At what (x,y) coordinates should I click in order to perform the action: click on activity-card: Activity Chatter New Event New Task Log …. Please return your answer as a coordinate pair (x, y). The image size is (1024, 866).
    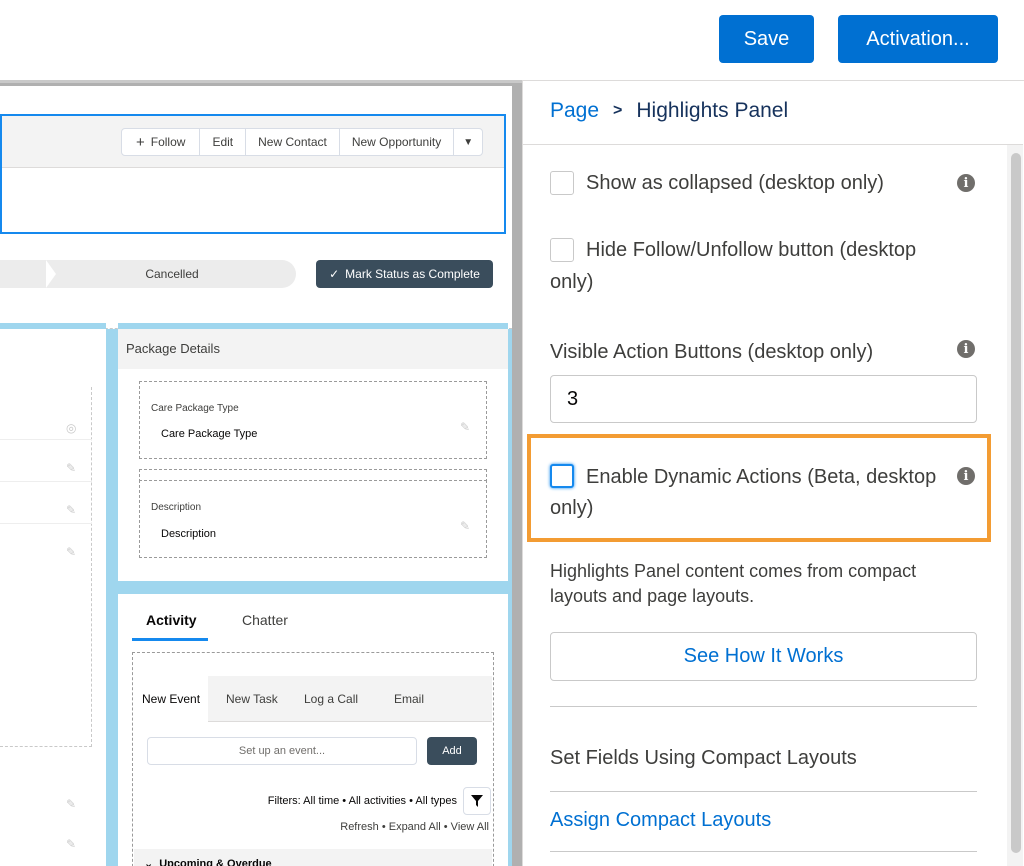
    Looking at the image, I should click on (313, 725).